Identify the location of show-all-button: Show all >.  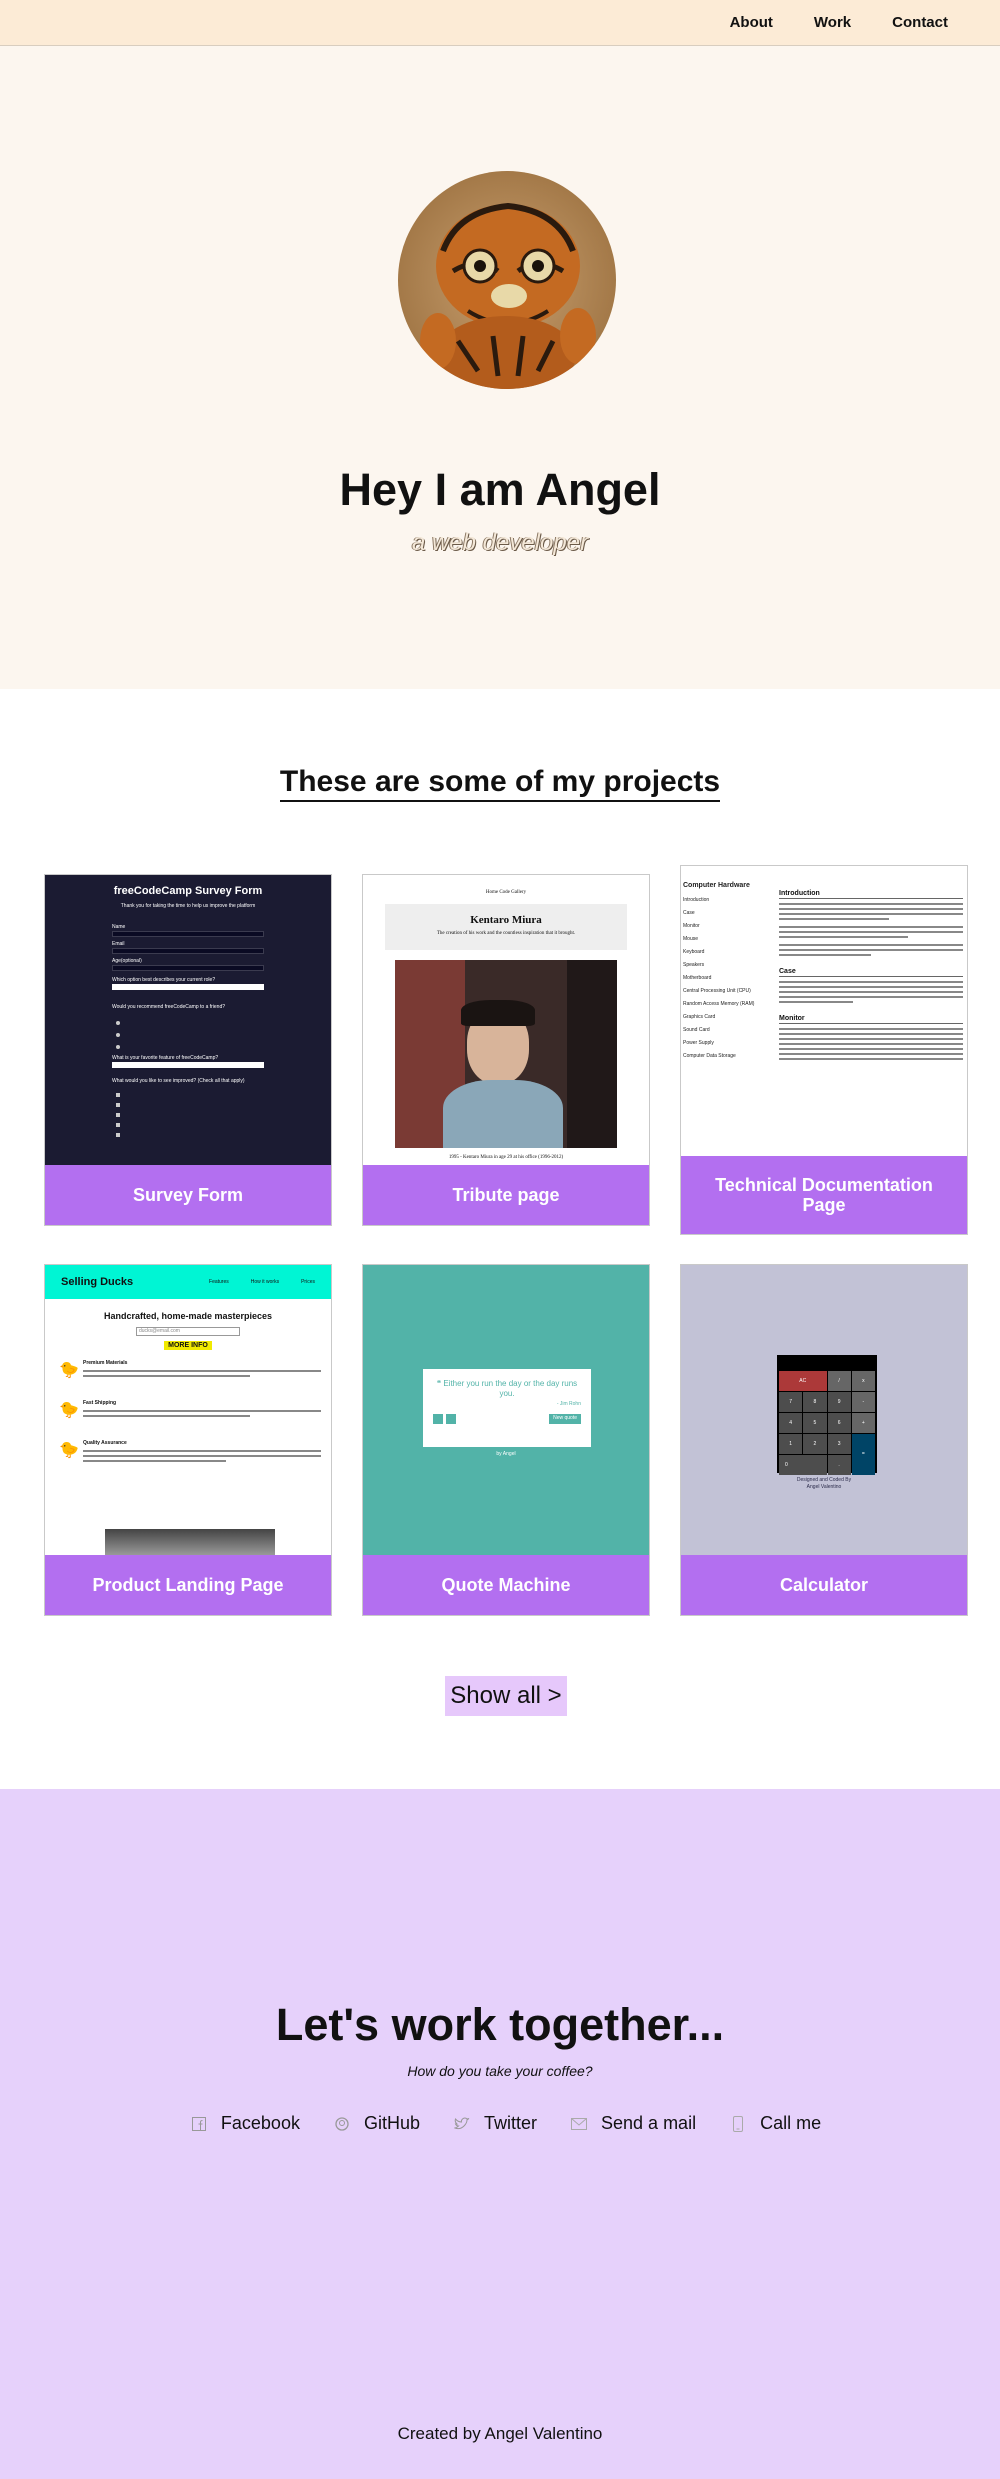
(506, 1696).